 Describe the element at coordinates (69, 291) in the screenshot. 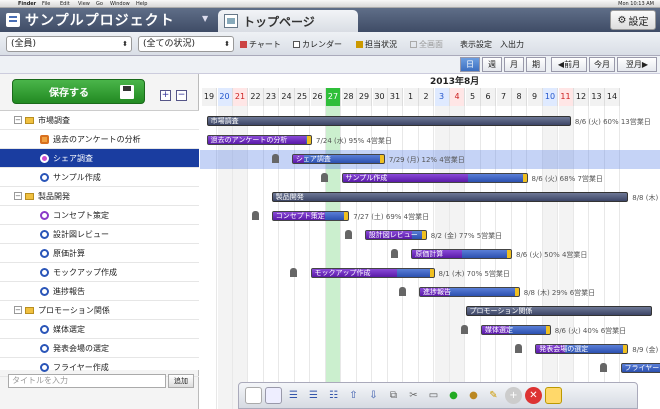

I see `tree-item-label: 進捗報告` at that location.